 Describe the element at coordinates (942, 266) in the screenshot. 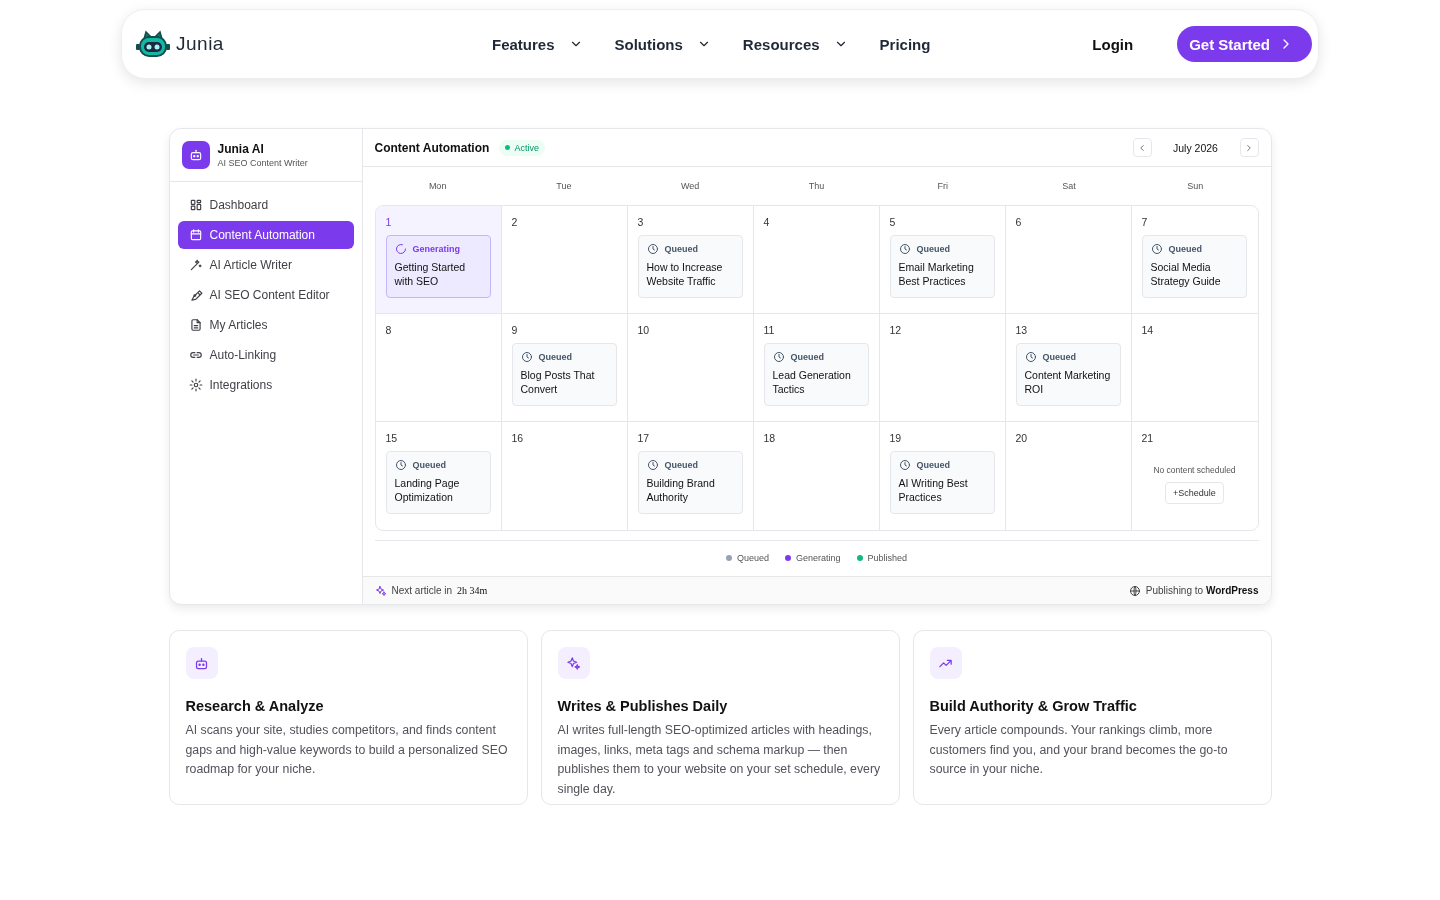

I see `scheduled-article-card: Queued Email Marketing Best Practices` at that location.